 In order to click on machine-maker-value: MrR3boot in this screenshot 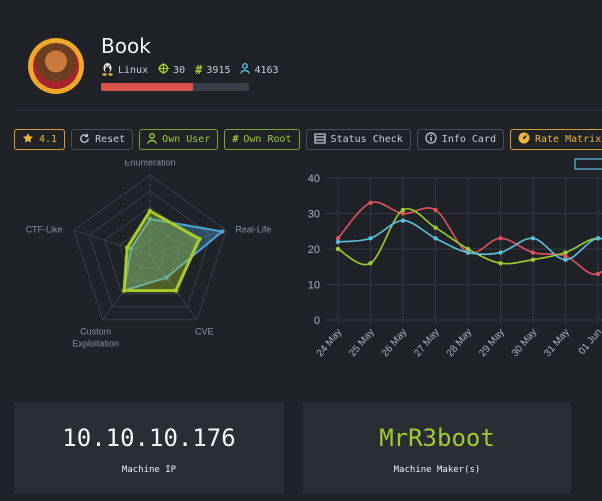, I will do `click(437, 438)`.